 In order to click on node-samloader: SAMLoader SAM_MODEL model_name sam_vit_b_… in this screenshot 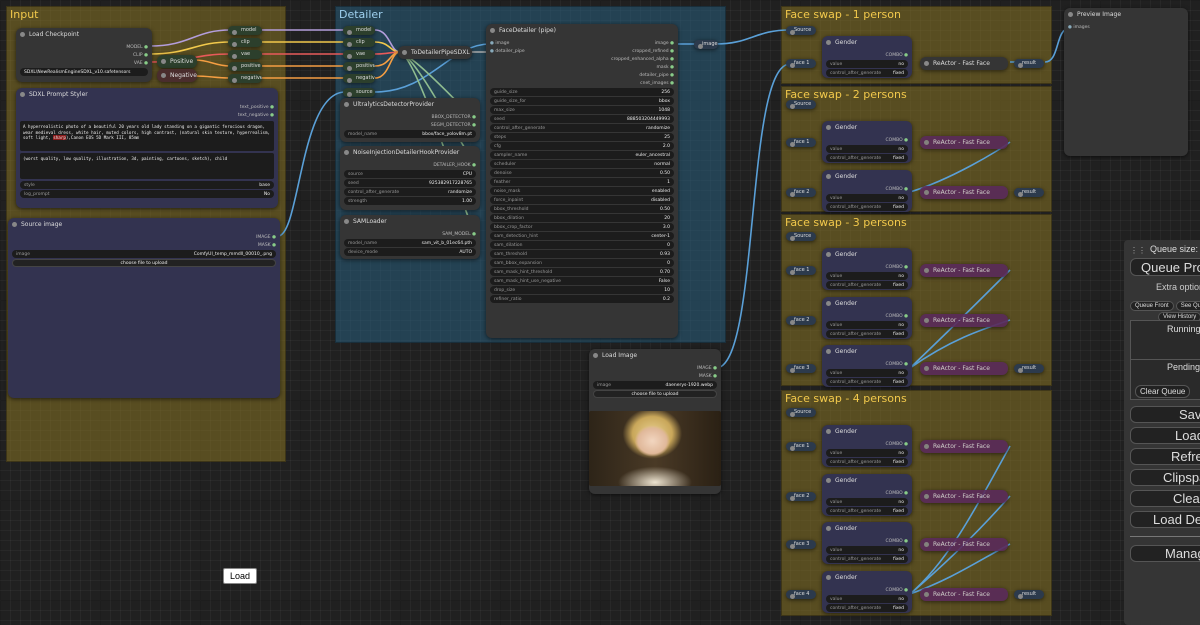, I will do `click(410, 237)`.